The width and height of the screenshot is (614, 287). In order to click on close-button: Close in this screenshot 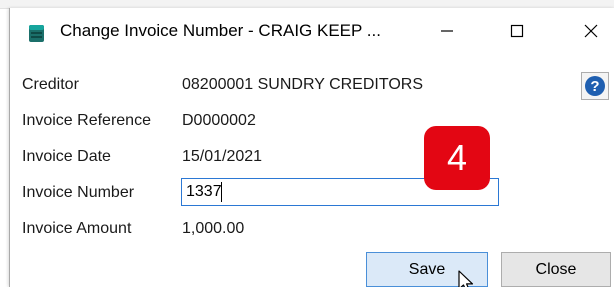, I will do `click(556, 269)`.